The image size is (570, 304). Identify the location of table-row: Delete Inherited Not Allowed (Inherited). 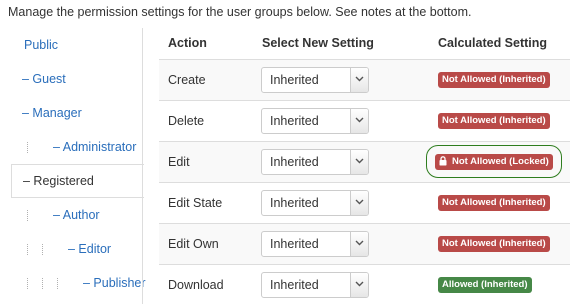
(364, 120).